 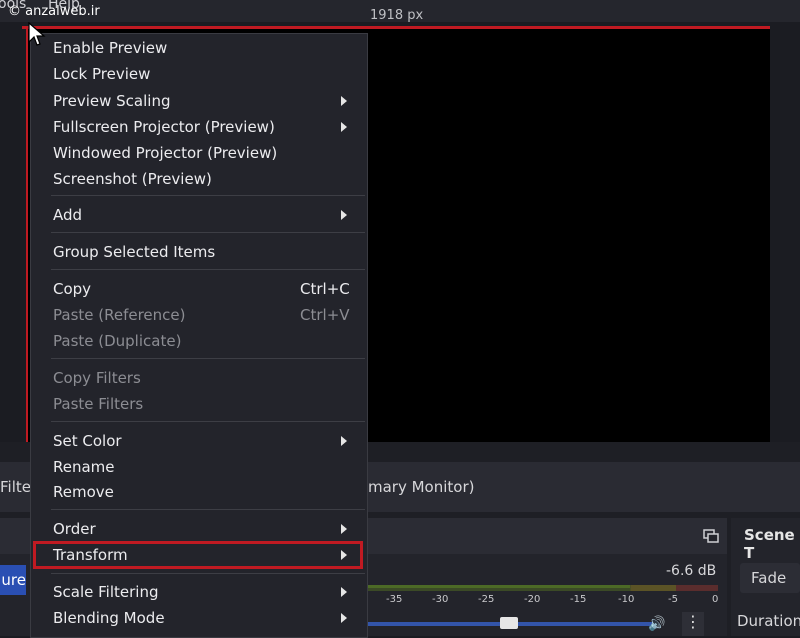 I want to click on menu-item-blending-mode: Blending Mode, so click(x=109, y=618).